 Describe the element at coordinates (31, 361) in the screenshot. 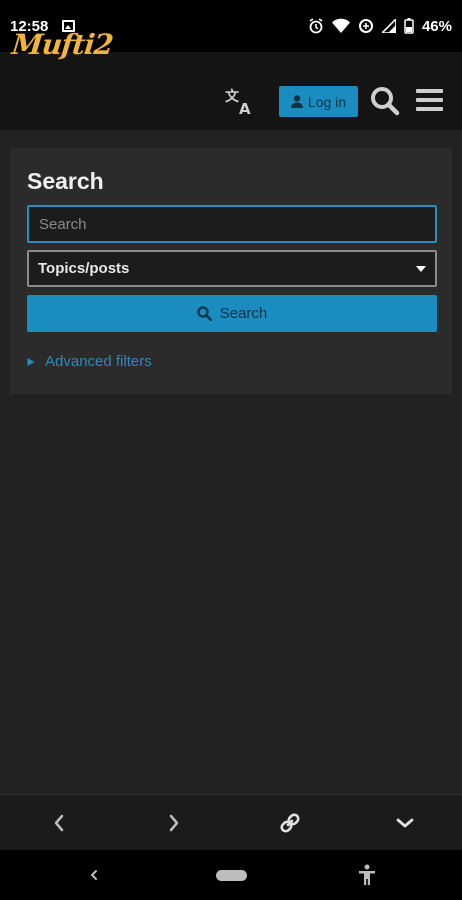

I see `expand-arrow-icon` at that location.